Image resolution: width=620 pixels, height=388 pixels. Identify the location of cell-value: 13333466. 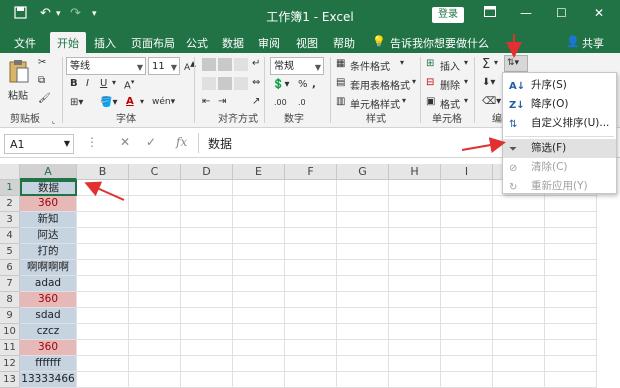
(48, 379).